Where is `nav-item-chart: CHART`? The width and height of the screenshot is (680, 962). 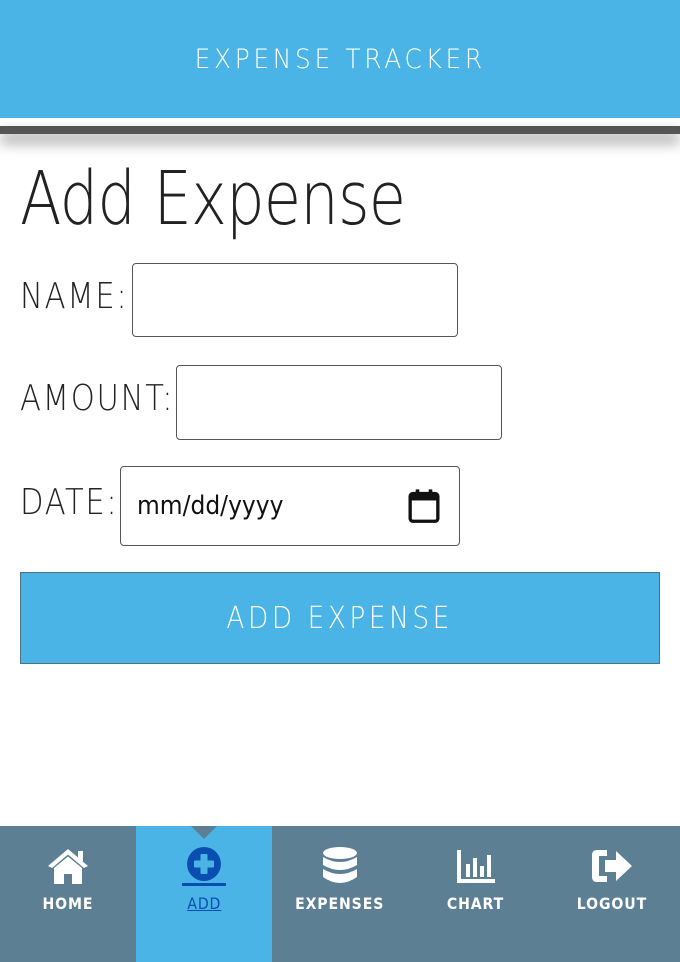
nav-item-chart: CHART is located at coordinates (476, 894).